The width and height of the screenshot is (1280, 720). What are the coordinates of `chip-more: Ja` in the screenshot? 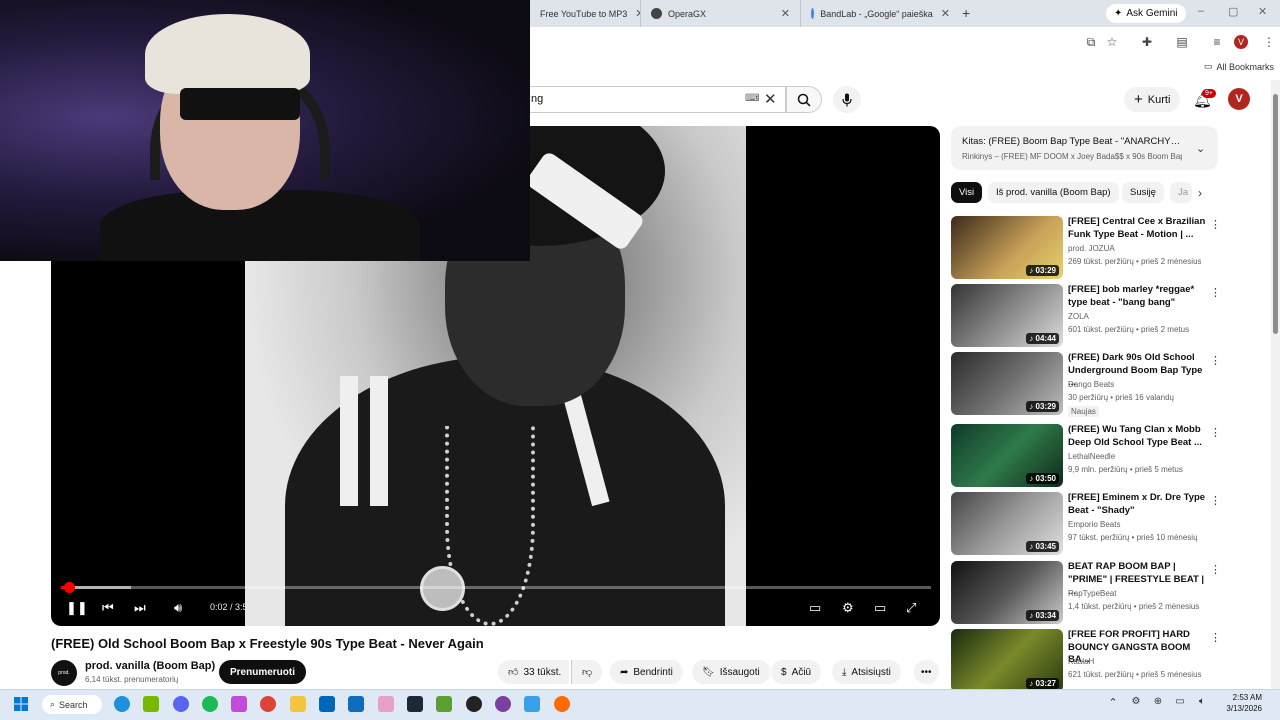 It's located at (1181, 192).